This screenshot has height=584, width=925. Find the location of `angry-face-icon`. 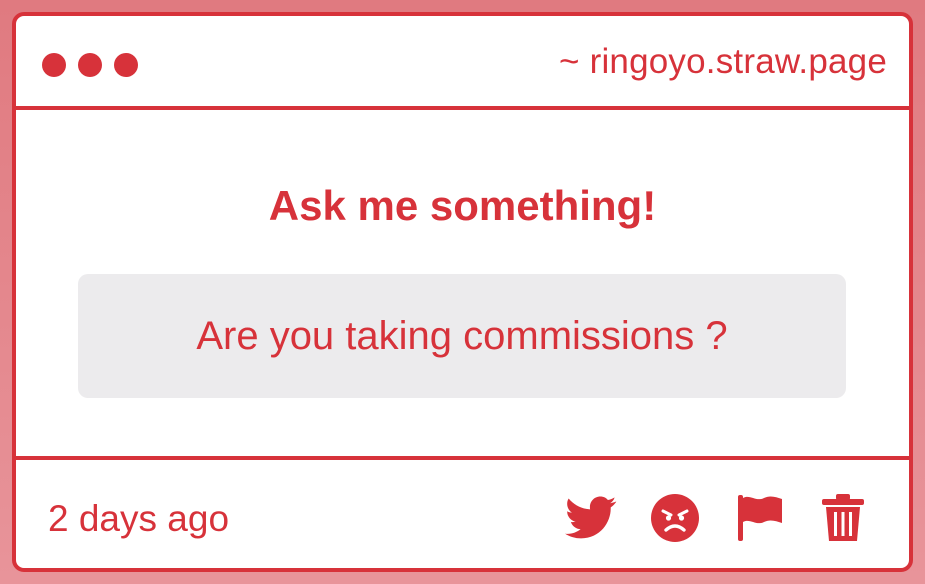

angry-face-icon is located at coordinates (675, 518).